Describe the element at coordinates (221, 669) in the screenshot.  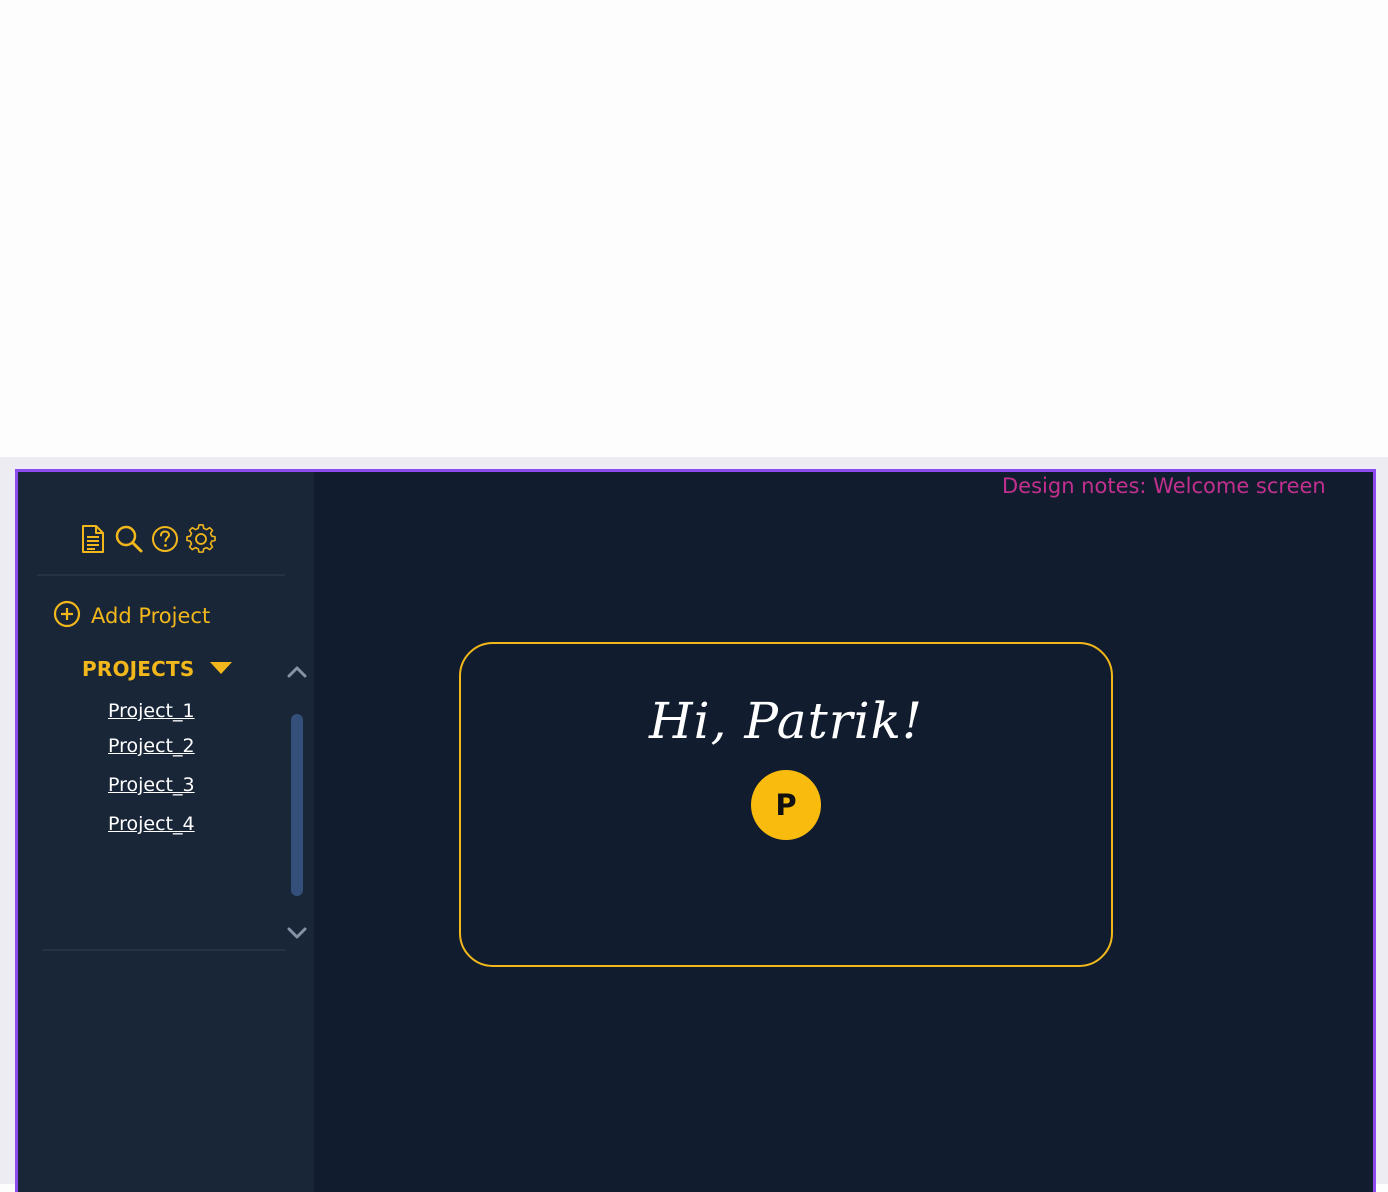
I see `caret-down-icon` at that location.